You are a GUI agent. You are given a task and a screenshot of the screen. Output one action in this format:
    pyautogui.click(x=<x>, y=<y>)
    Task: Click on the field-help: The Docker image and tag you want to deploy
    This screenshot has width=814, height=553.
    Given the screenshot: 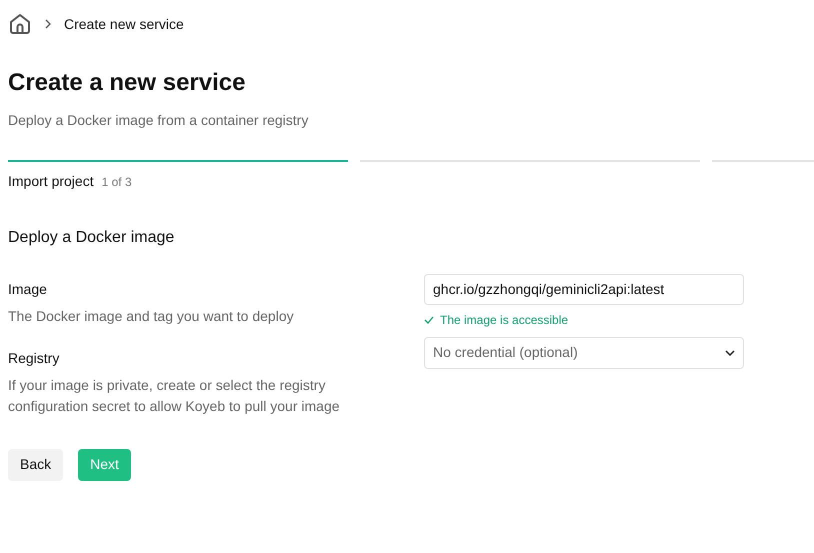 What is the action you would take?
    pyautogui.click(x=151, y=316)
    